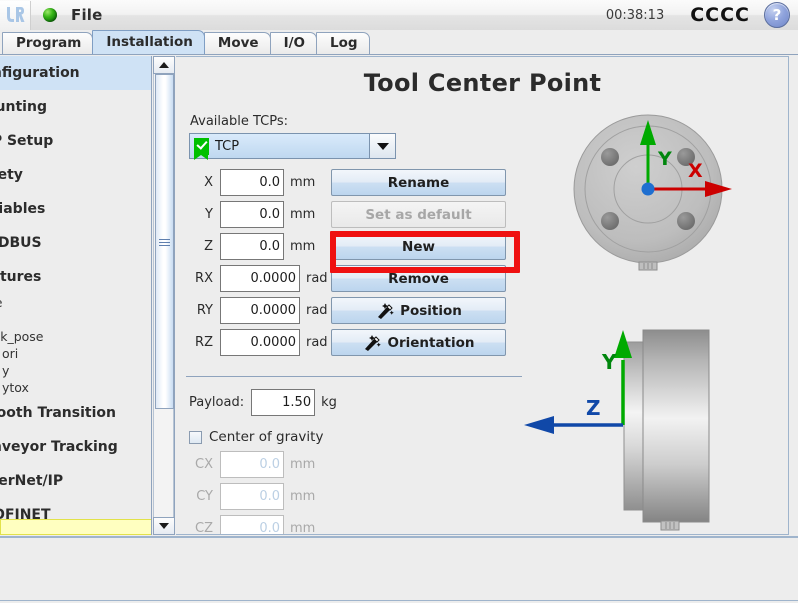  I want to click on position-button: Position, so click(418, 310).